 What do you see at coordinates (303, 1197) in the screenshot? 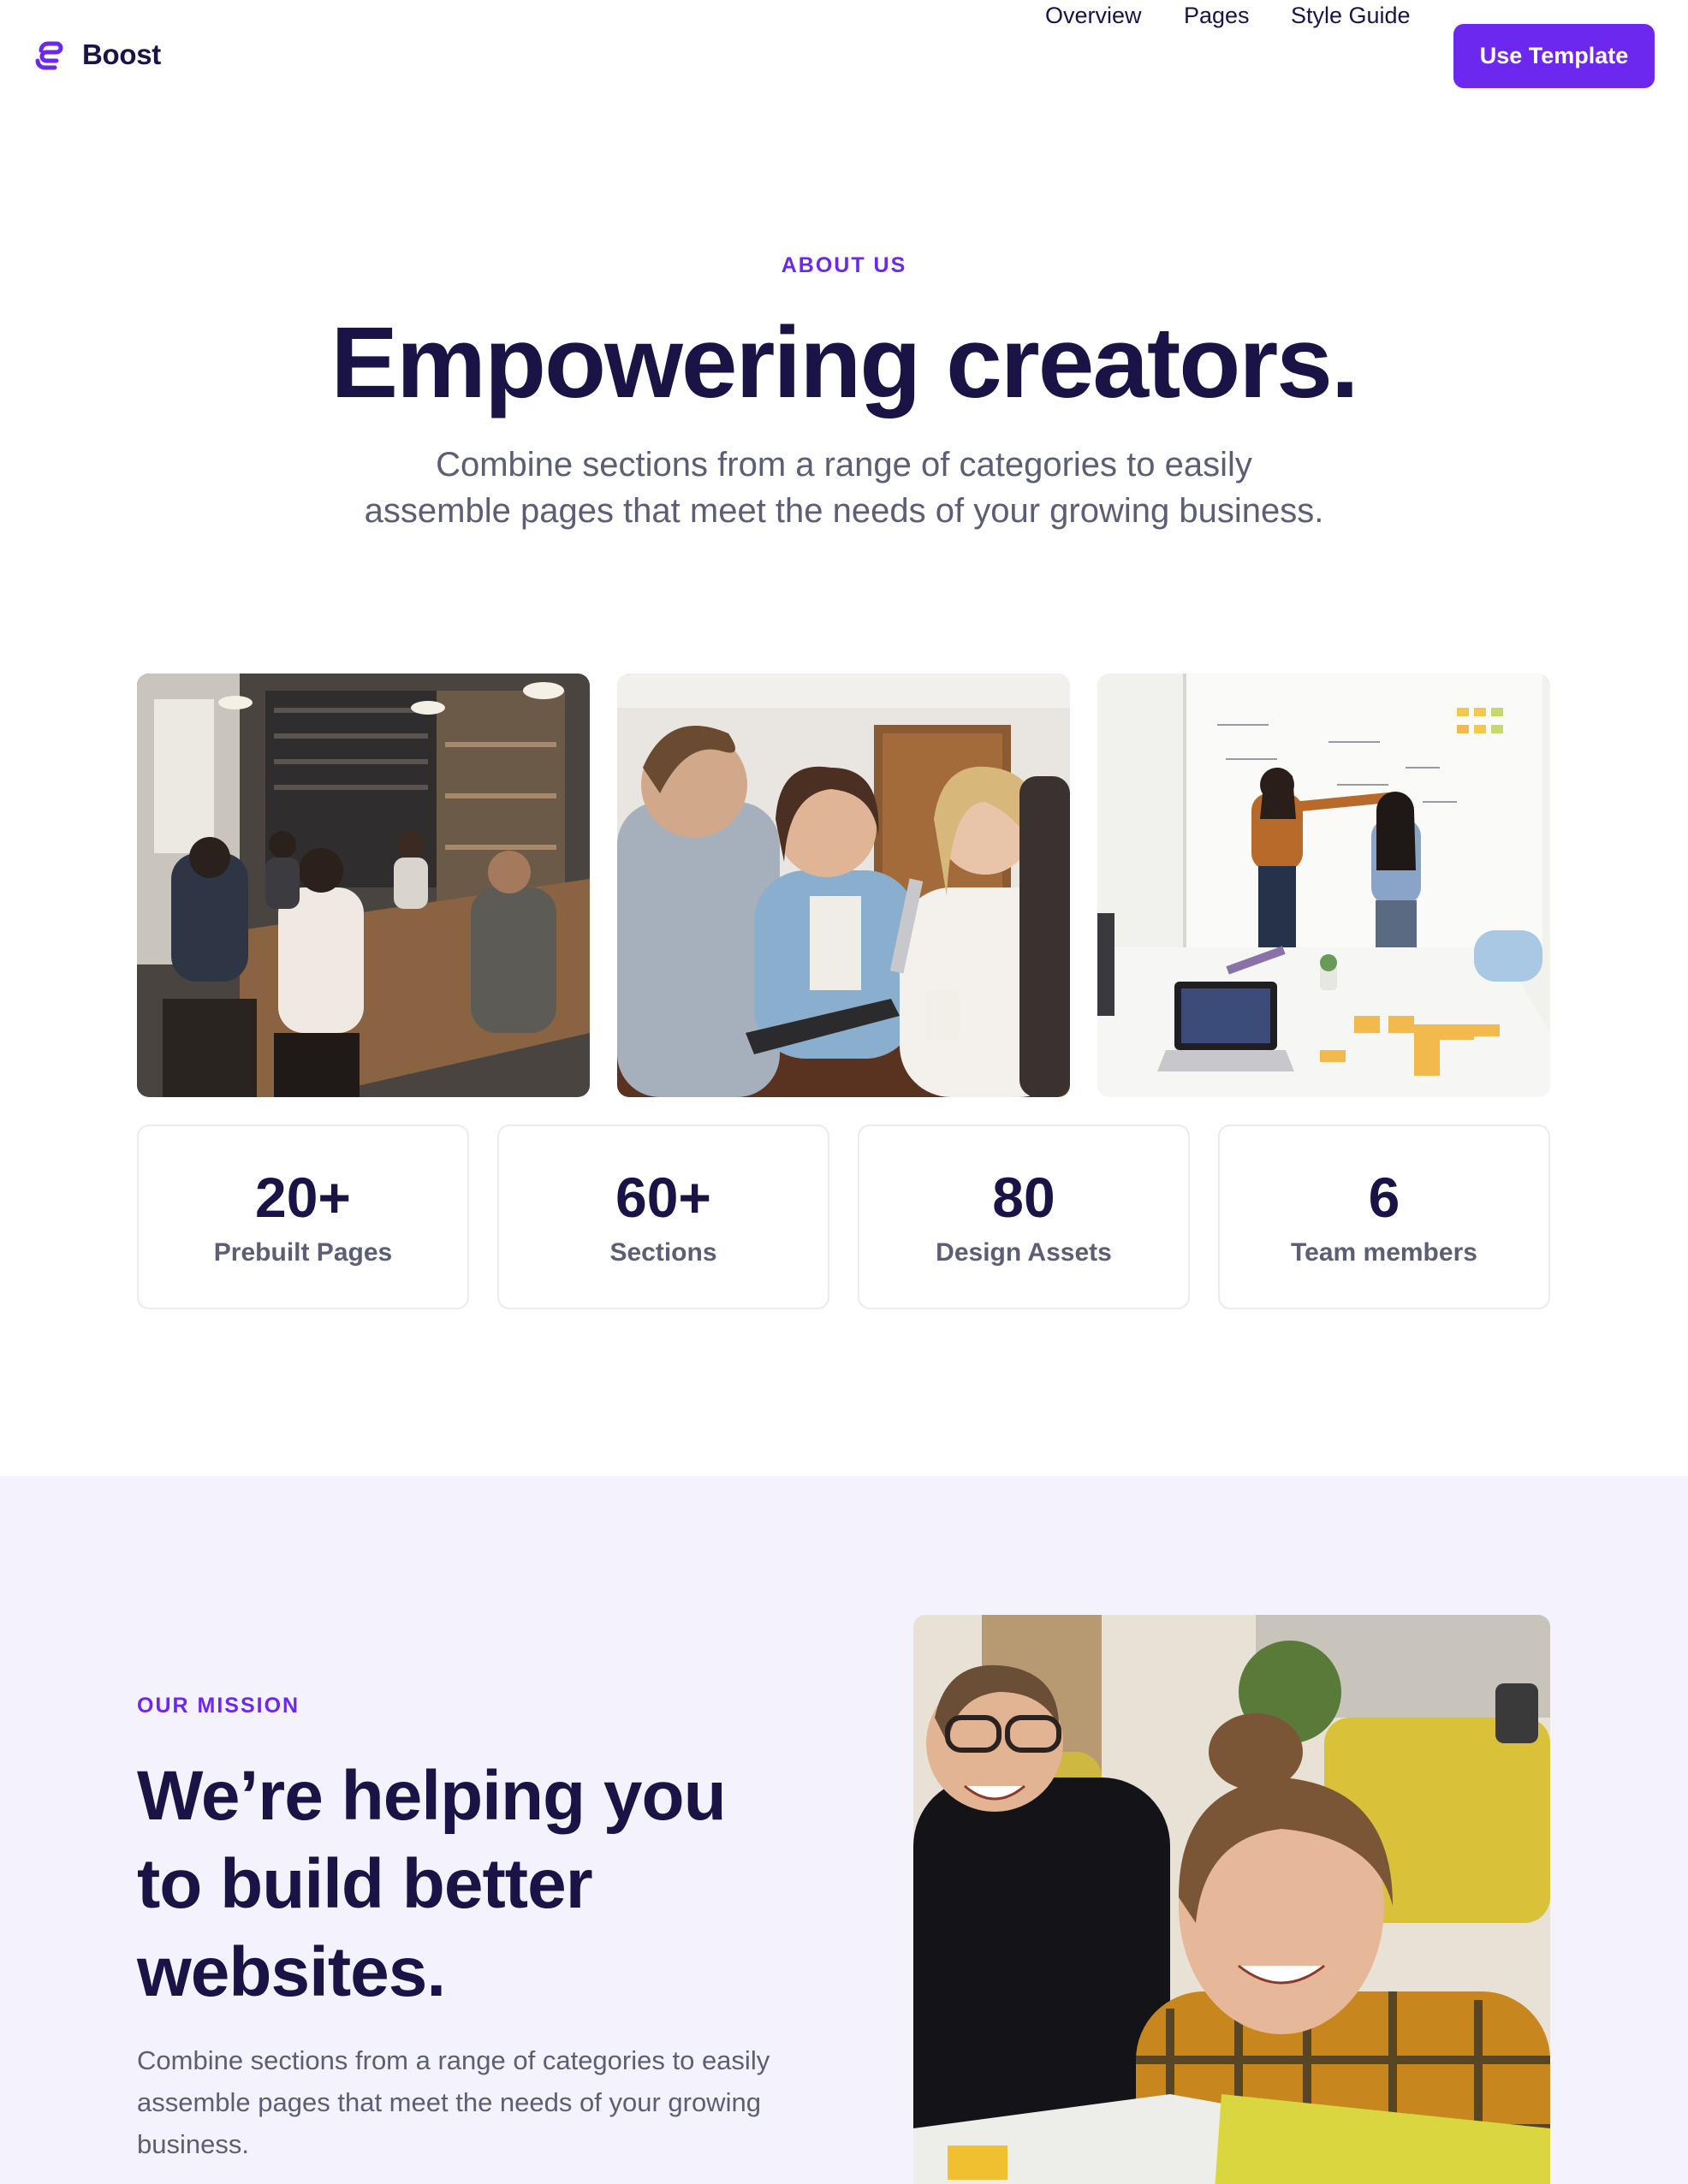
I see `stat-value: 20+` at bounding box center [303, 1197].